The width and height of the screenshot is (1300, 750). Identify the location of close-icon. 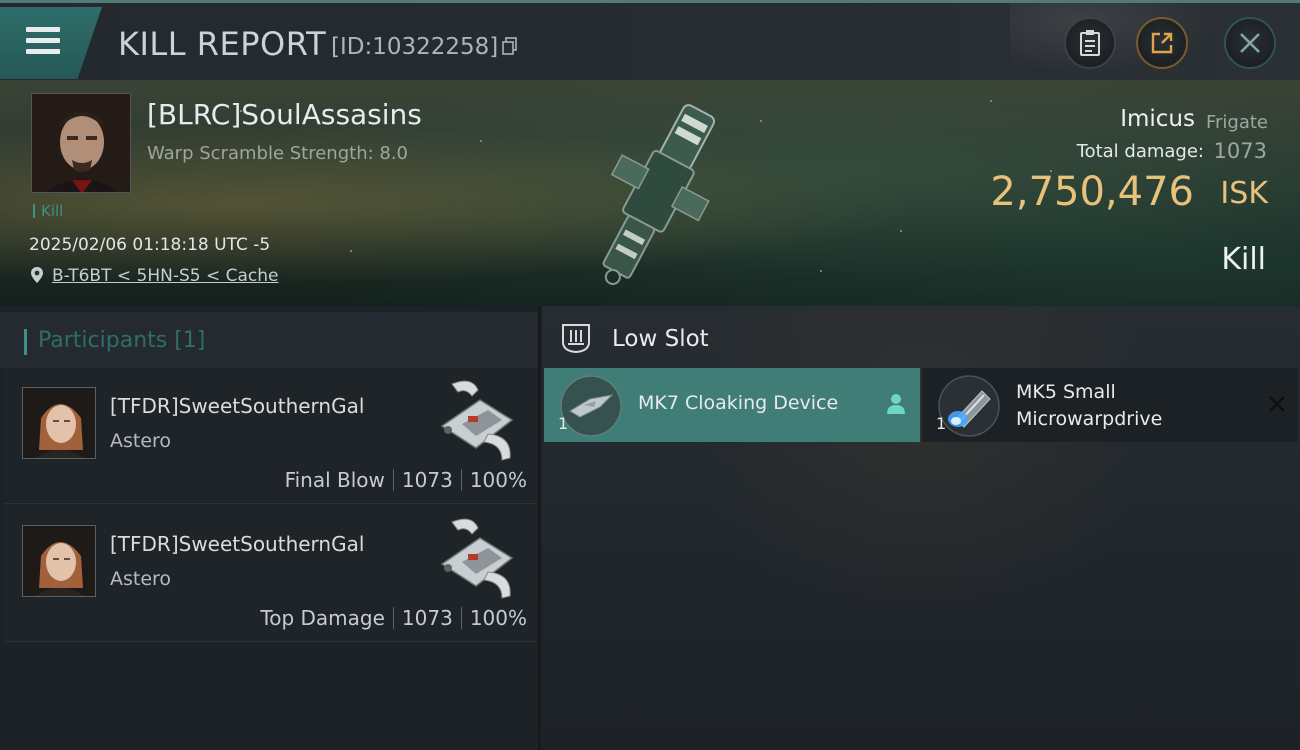
(1250, 43).